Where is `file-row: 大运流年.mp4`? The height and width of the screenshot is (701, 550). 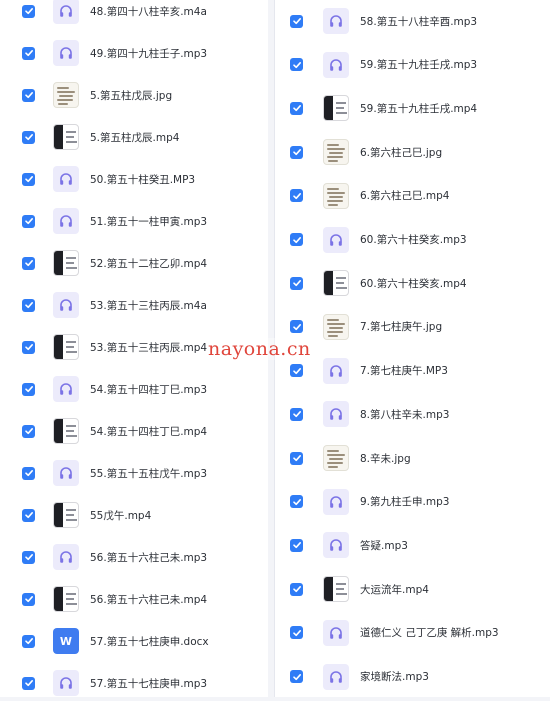 file-row: 大运流年.mp4 is located at coordinates (412, 589).